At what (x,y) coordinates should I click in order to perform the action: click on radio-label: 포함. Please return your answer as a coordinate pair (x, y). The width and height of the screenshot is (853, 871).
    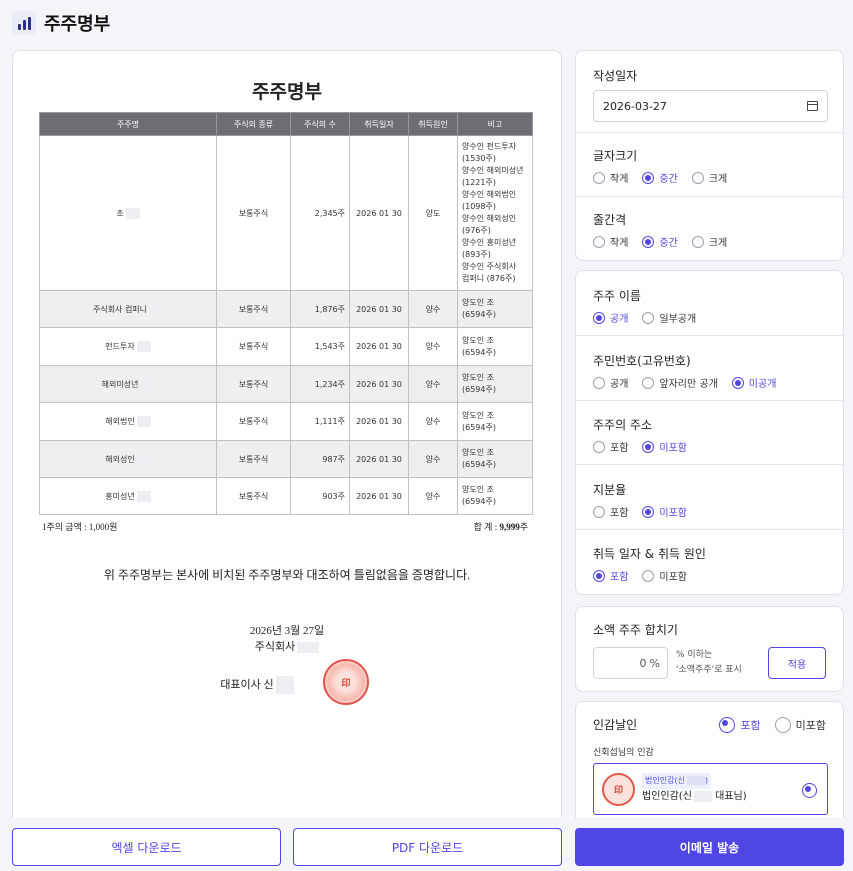
    Looking at the image, I should click on (619, 513).